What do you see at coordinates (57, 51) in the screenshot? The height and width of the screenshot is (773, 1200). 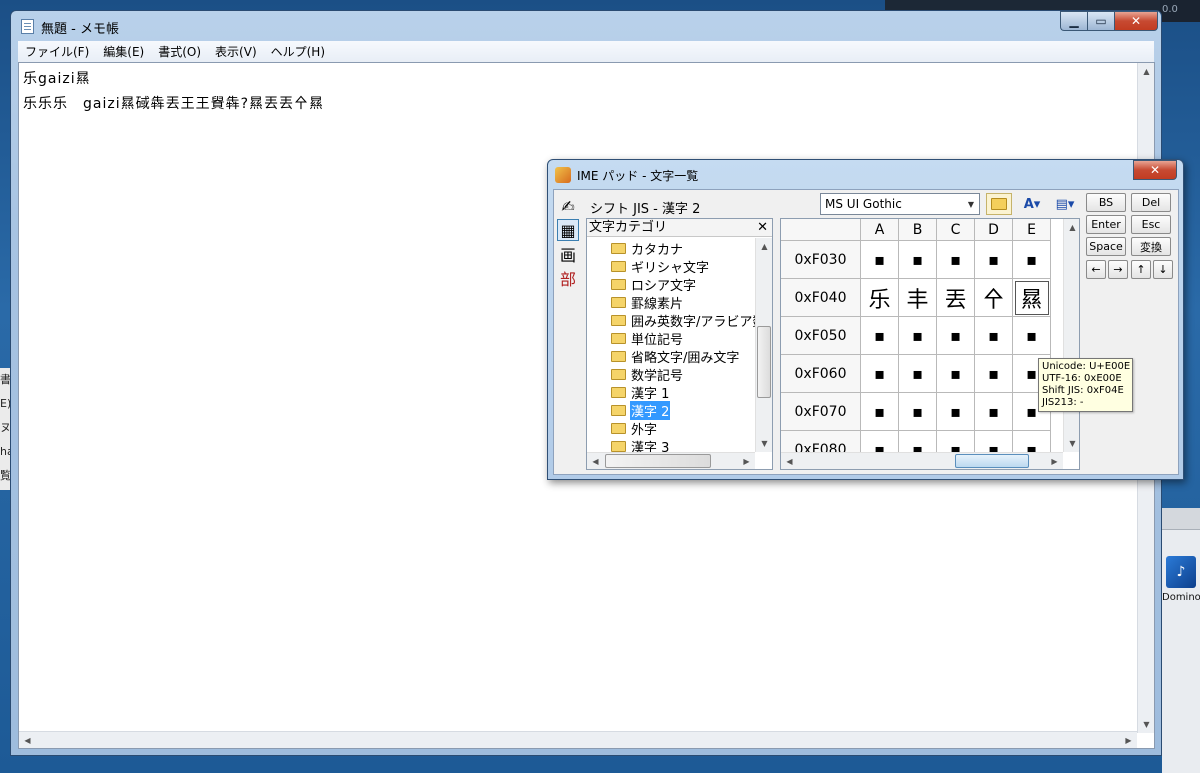 I see `menu-file: ファイル(F)` at bounding box center [57, 51].